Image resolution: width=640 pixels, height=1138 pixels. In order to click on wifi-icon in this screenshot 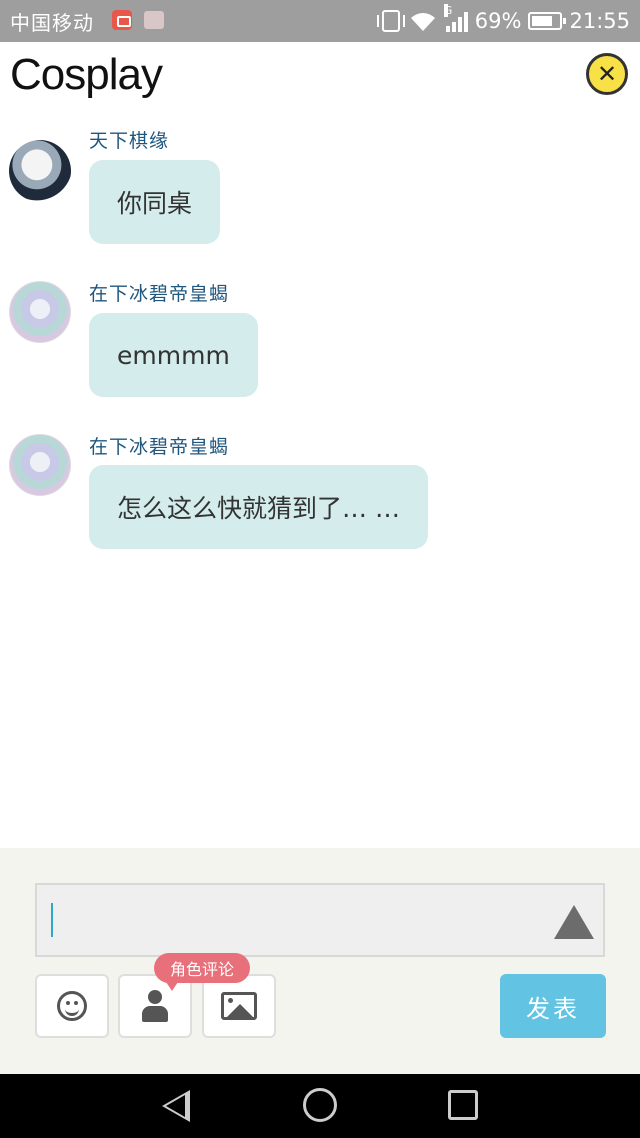, I will do `click(422, 22)`.